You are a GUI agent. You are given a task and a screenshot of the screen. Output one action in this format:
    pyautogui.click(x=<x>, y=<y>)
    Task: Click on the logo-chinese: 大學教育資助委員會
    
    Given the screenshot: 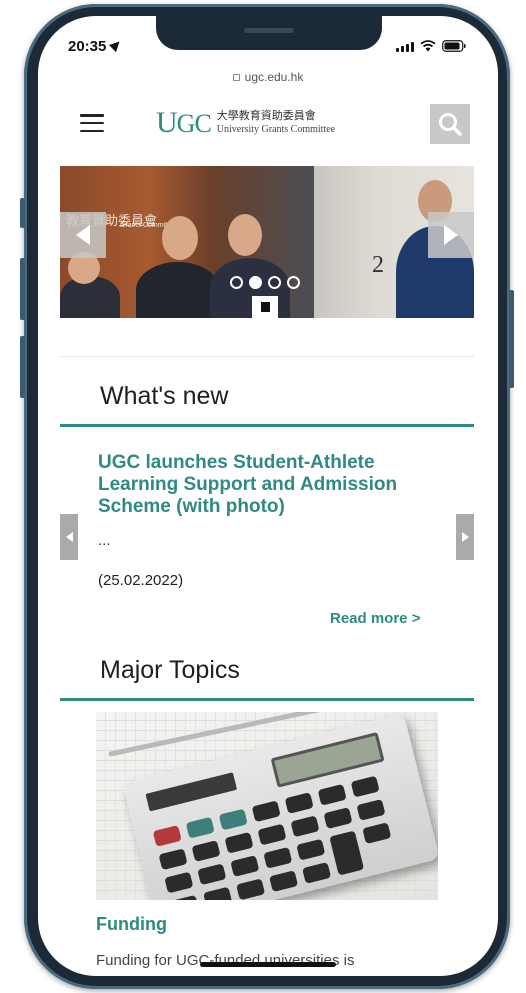 What is the action you would take?
    pyautogui.click(x=266, y=116)
    